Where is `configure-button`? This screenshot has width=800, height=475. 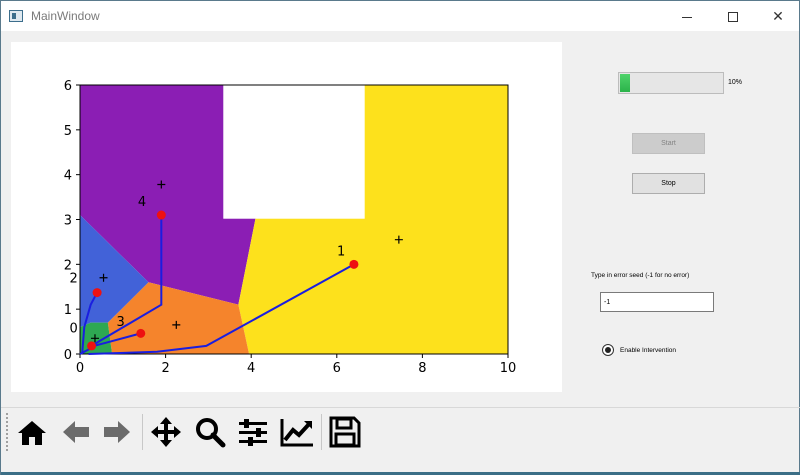 configure-button is located at coordinates (253, 432).